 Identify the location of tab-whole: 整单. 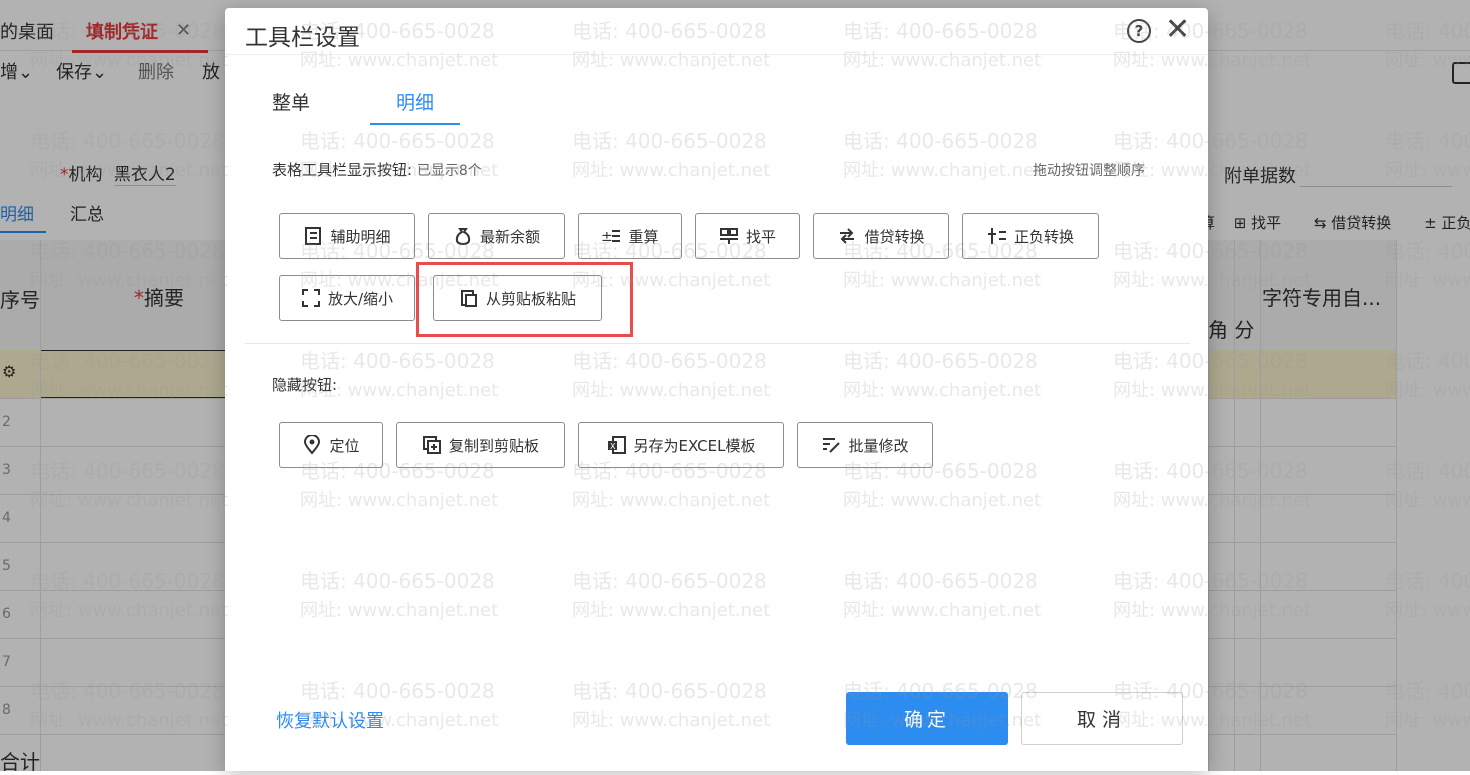
(291, 101).